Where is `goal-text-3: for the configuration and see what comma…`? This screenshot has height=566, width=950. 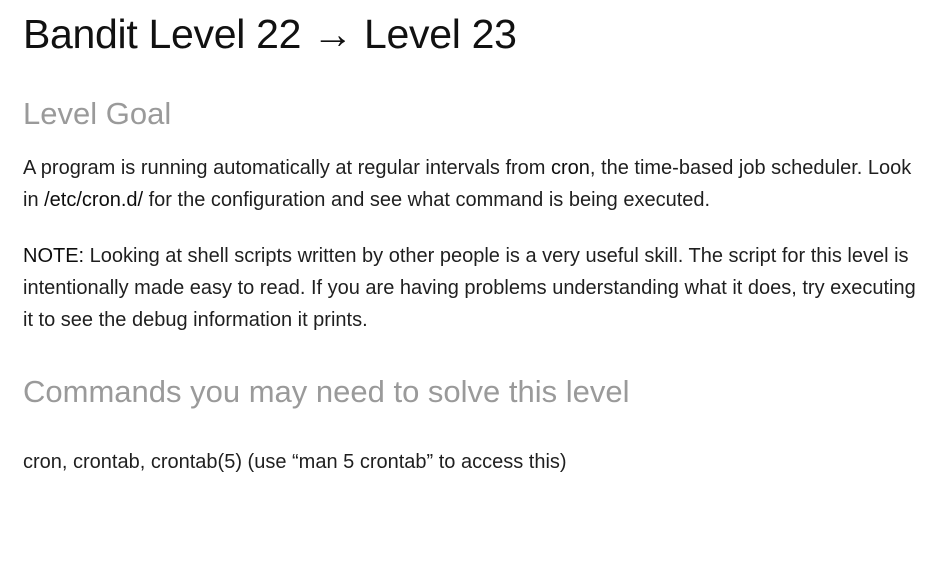 goal-text-3: for the configuration and see what comma… is located at coordinates (427, 200).